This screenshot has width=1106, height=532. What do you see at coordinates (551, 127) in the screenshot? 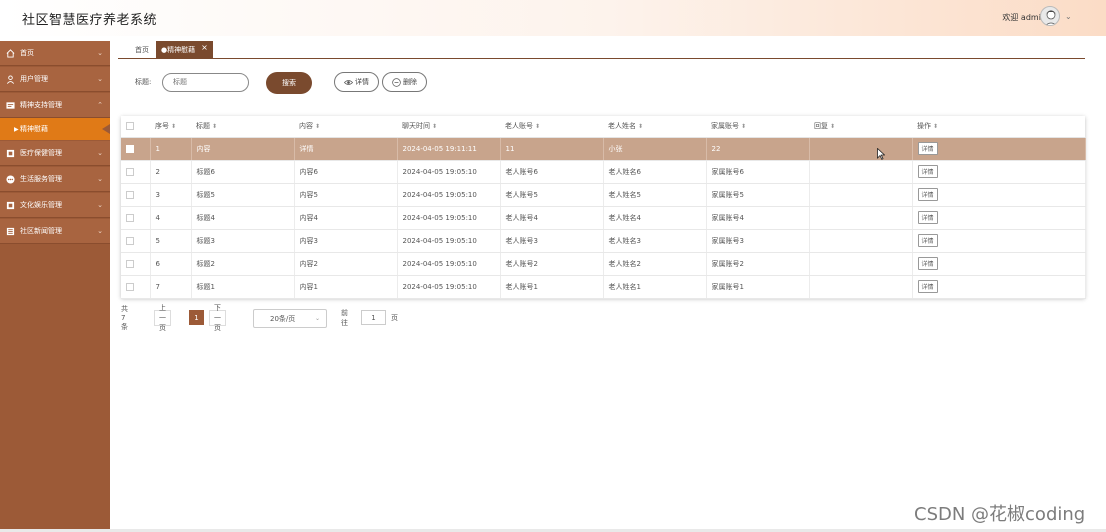
I see `column-header: 老人账号 ⬍` at bounding box center [551, 127].